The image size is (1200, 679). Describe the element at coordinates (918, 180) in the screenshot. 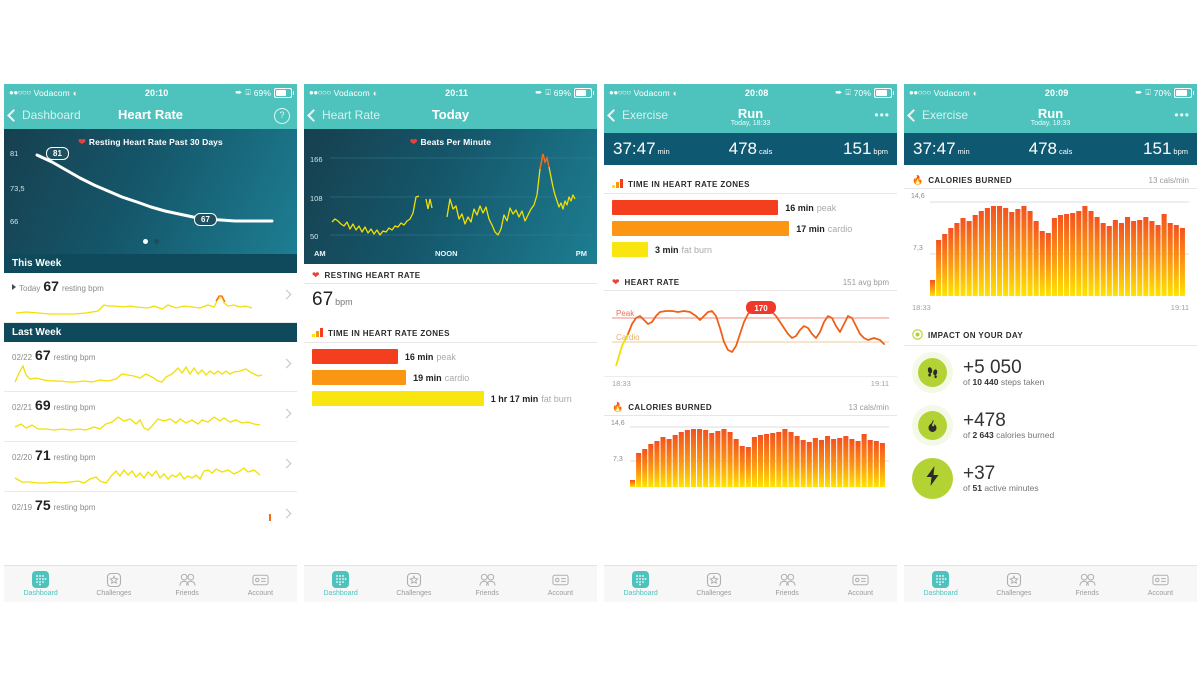

I see `flame-icon: 🔥` at that location.